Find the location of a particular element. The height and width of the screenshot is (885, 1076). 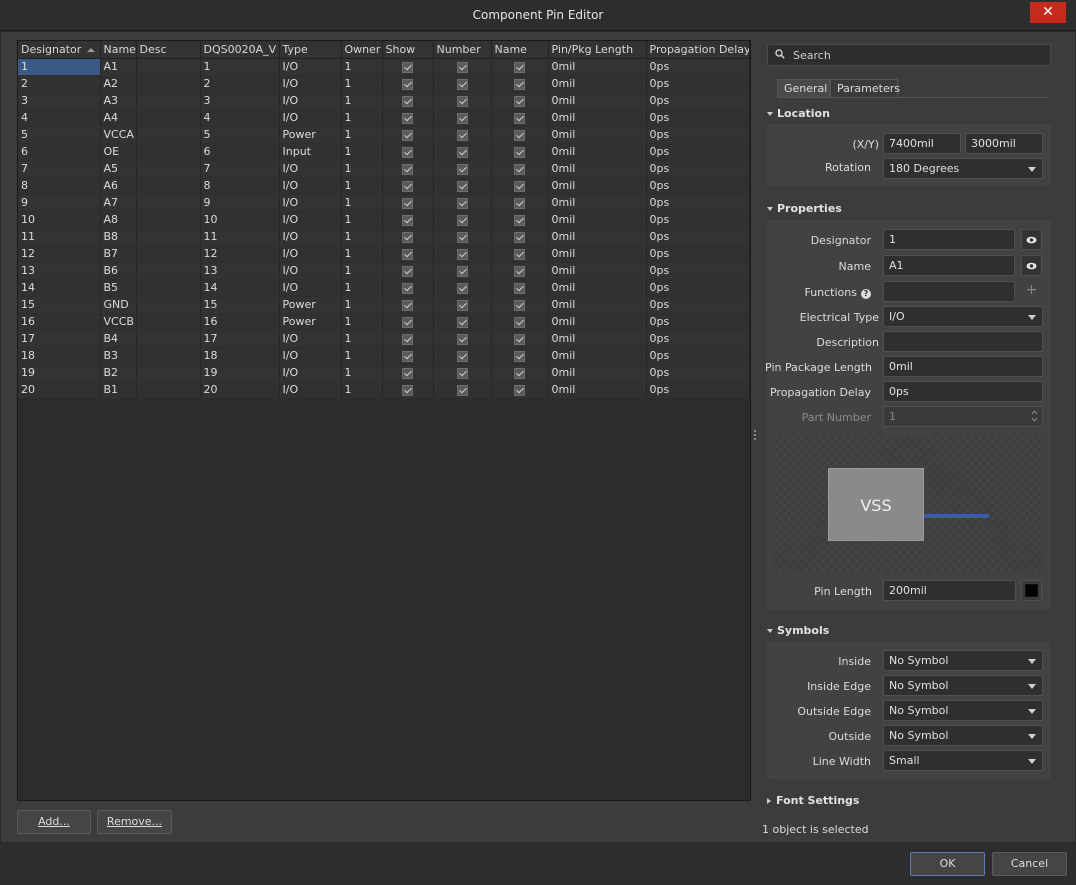

cell-name: B2 is located at coordinates (118, 373).